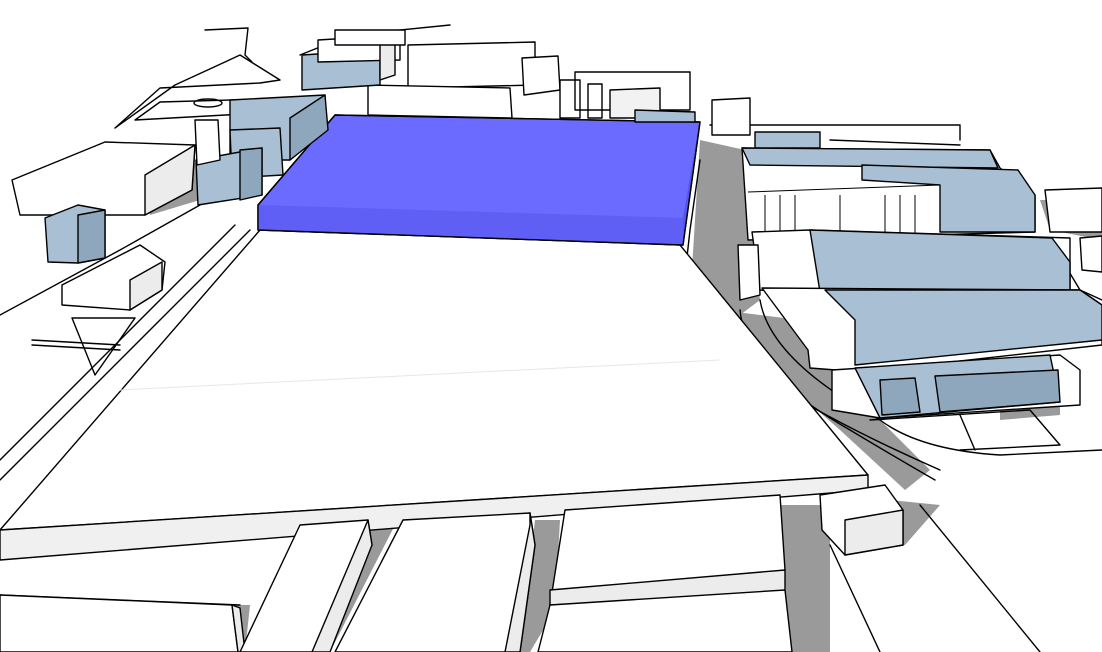 Image resolution: width=1102 pixels, height=652 pixels. Describe the element at coordinates (471, 65) in the screenshot. I see `north-building-1-roof` at that location.